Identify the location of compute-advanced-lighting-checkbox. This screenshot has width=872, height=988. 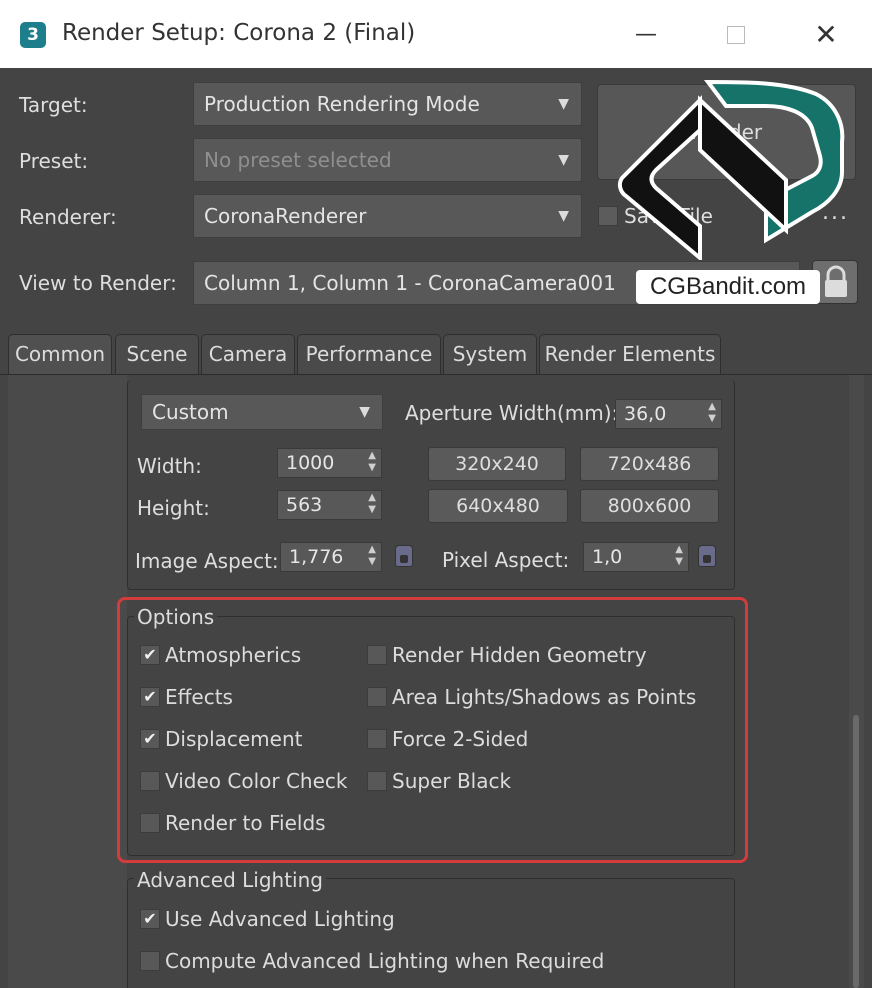
(150, 961).